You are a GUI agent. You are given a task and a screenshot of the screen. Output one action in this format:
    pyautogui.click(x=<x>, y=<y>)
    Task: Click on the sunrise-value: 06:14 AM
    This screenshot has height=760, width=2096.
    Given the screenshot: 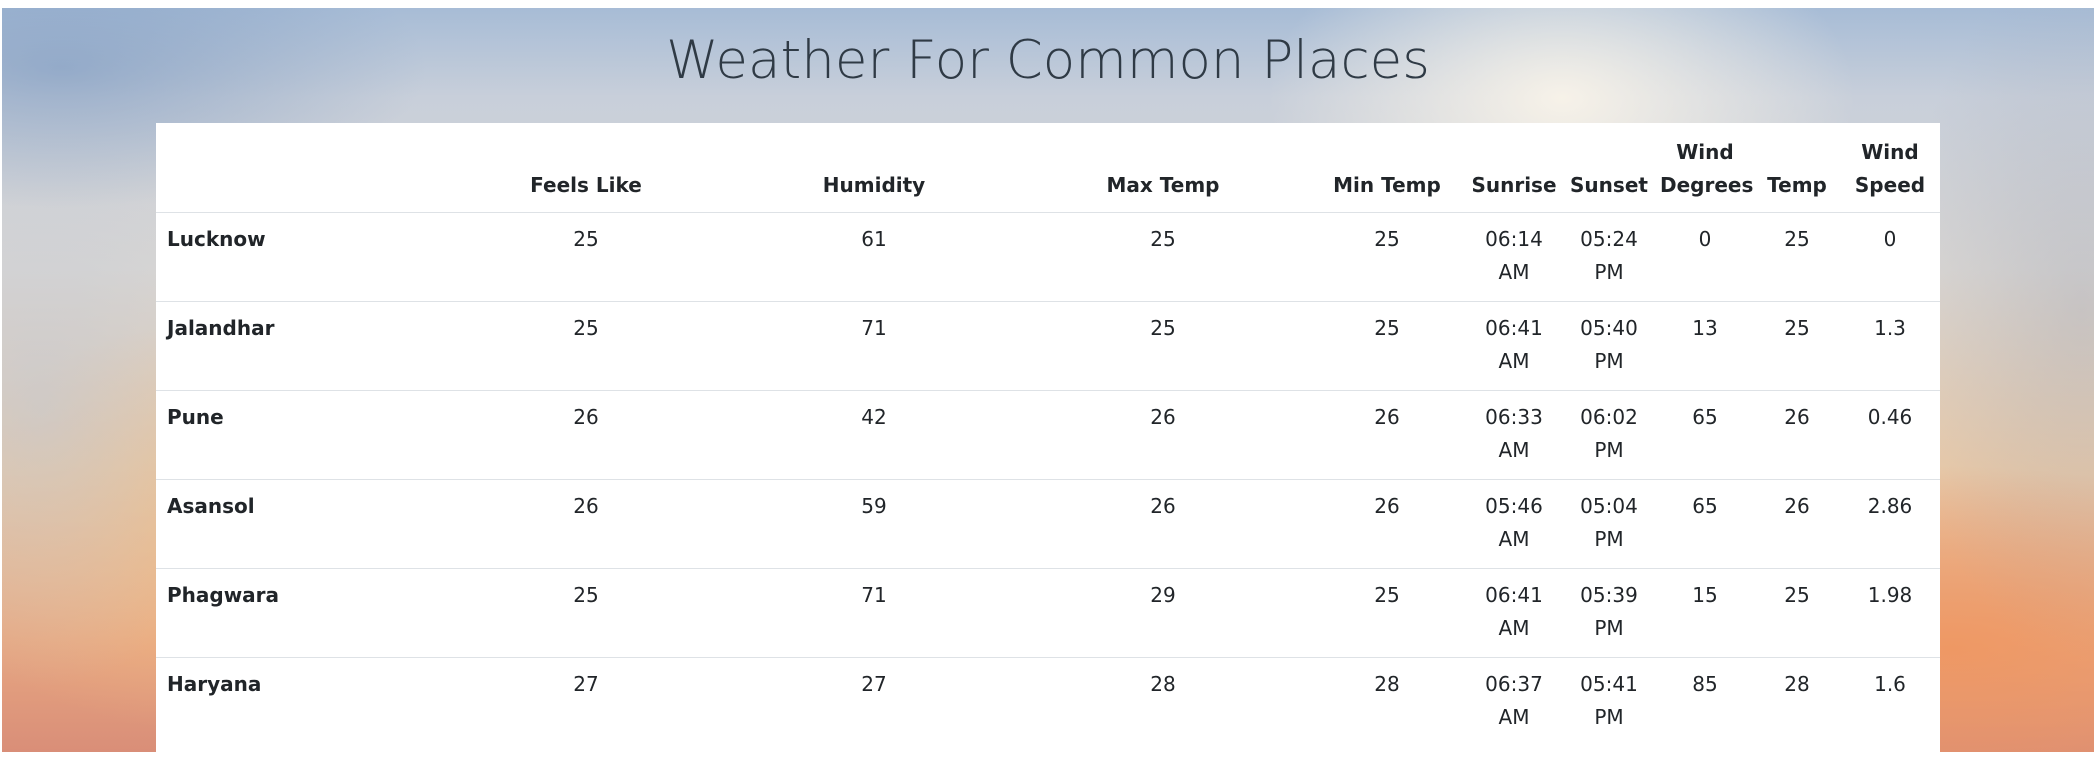 What is the action you would take?
    pyautogui.click(x=1514, y=255)
    